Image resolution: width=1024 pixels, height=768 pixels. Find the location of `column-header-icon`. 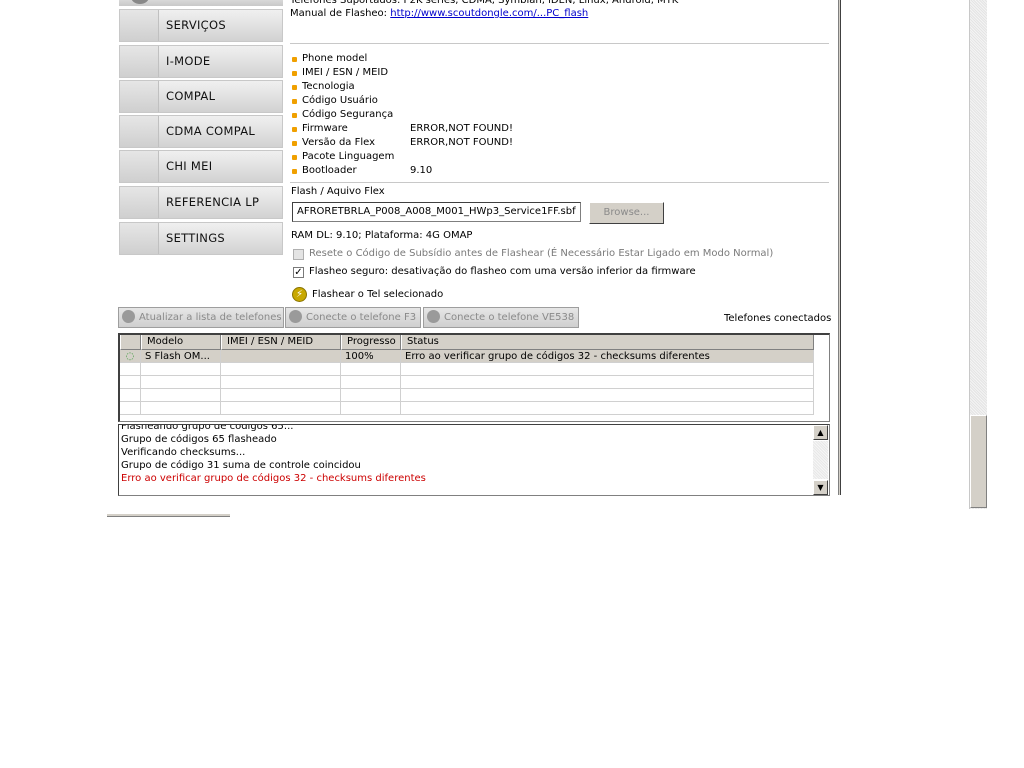

column-header-icon is located at coordinates (130, 342).